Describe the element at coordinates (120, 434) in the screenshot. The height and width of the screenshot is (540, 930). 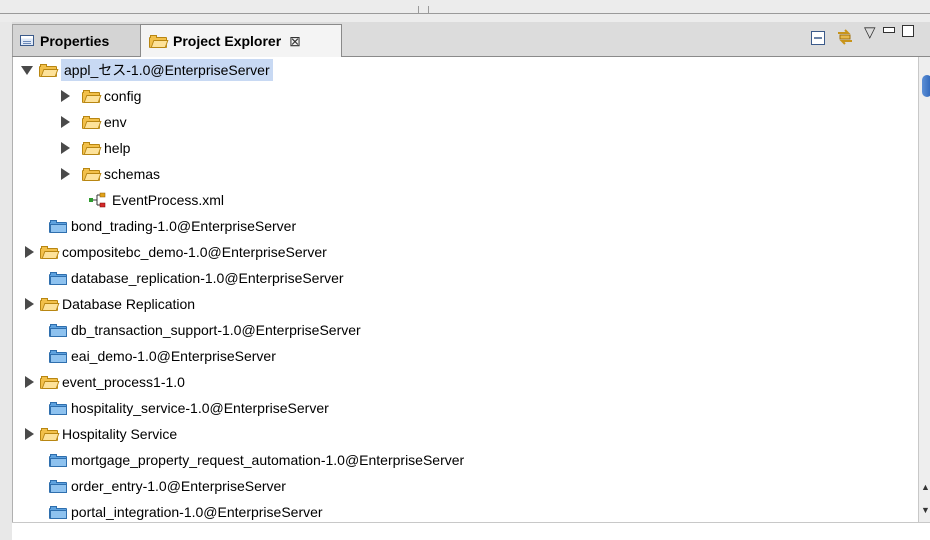
I see `tree-item-label: Hospitality Service` at that location.